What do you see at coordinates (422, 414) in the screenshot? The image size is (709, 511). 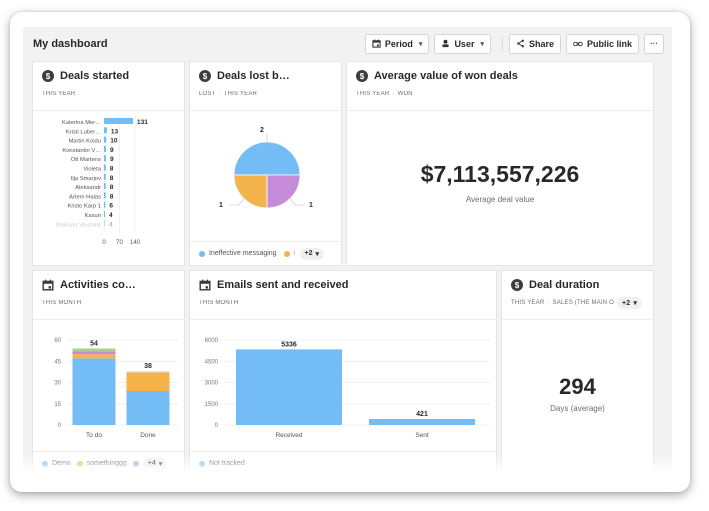 I see `data-label: 421` at bounding box center [422, 414].